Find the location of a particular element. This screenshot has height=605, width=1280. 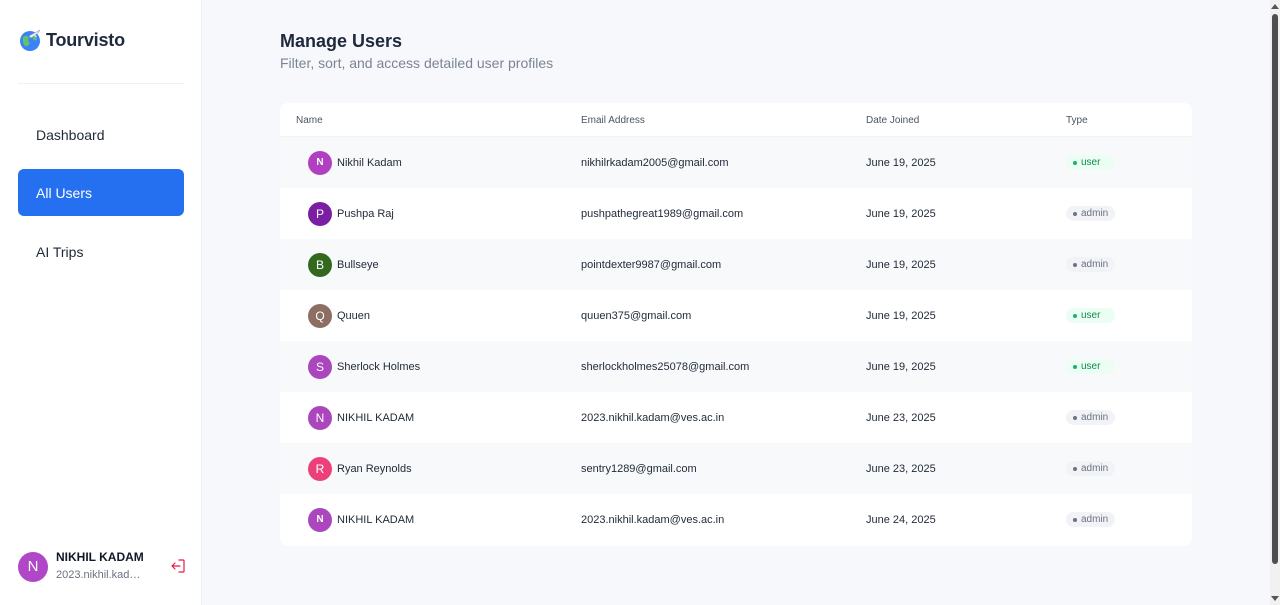

avatar: R is located at coordinates (320, 468).